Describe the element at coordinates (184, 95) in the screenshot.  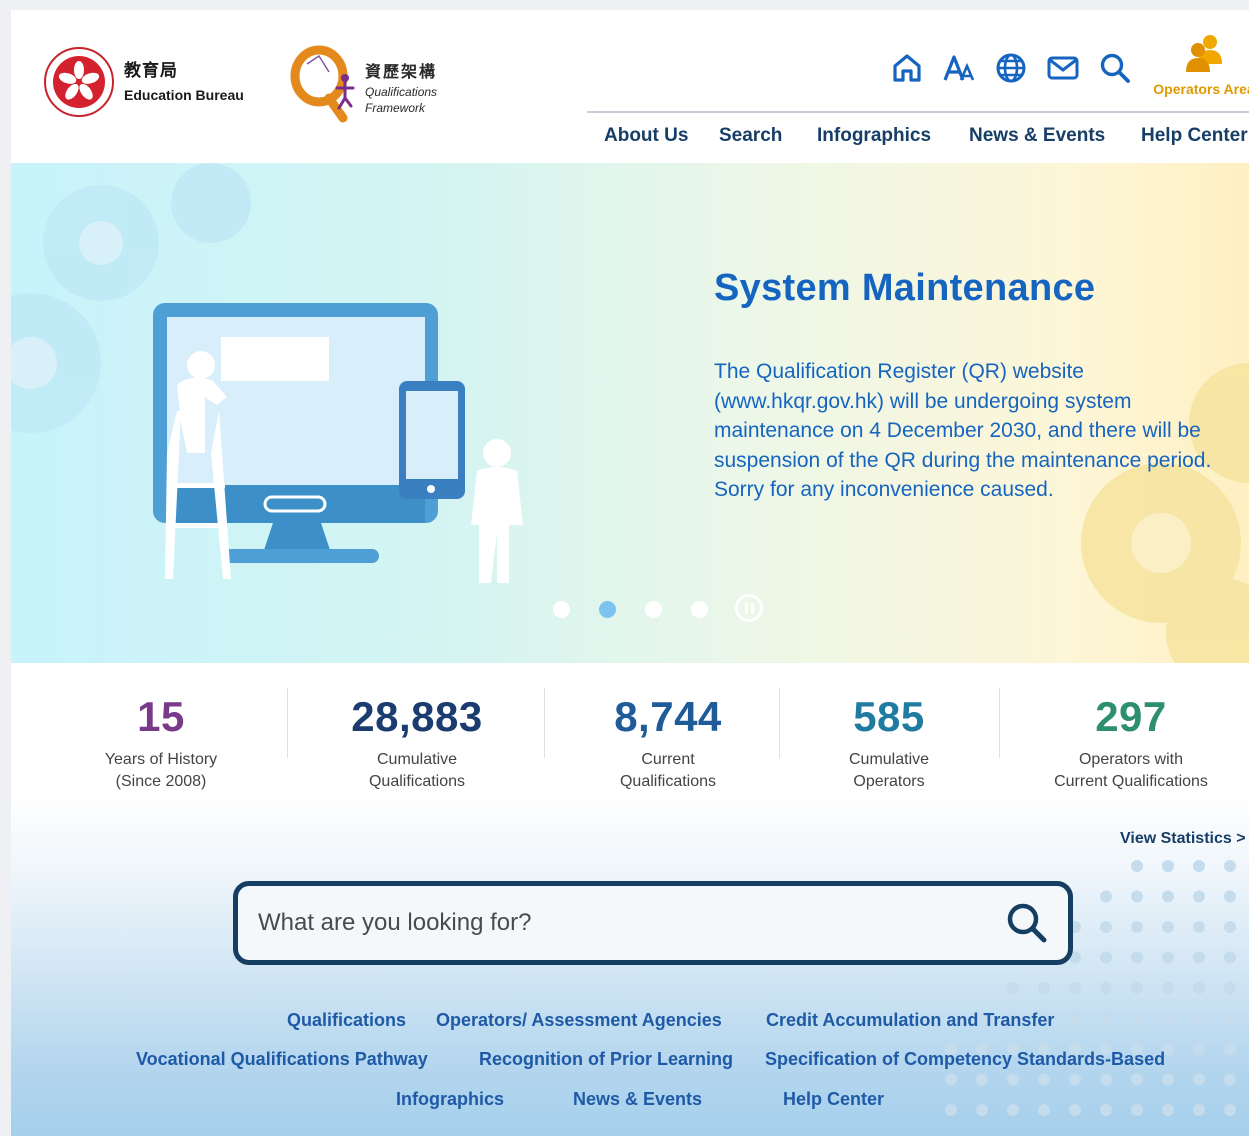
I see `edb-name-en: Education Bureau` at that location.